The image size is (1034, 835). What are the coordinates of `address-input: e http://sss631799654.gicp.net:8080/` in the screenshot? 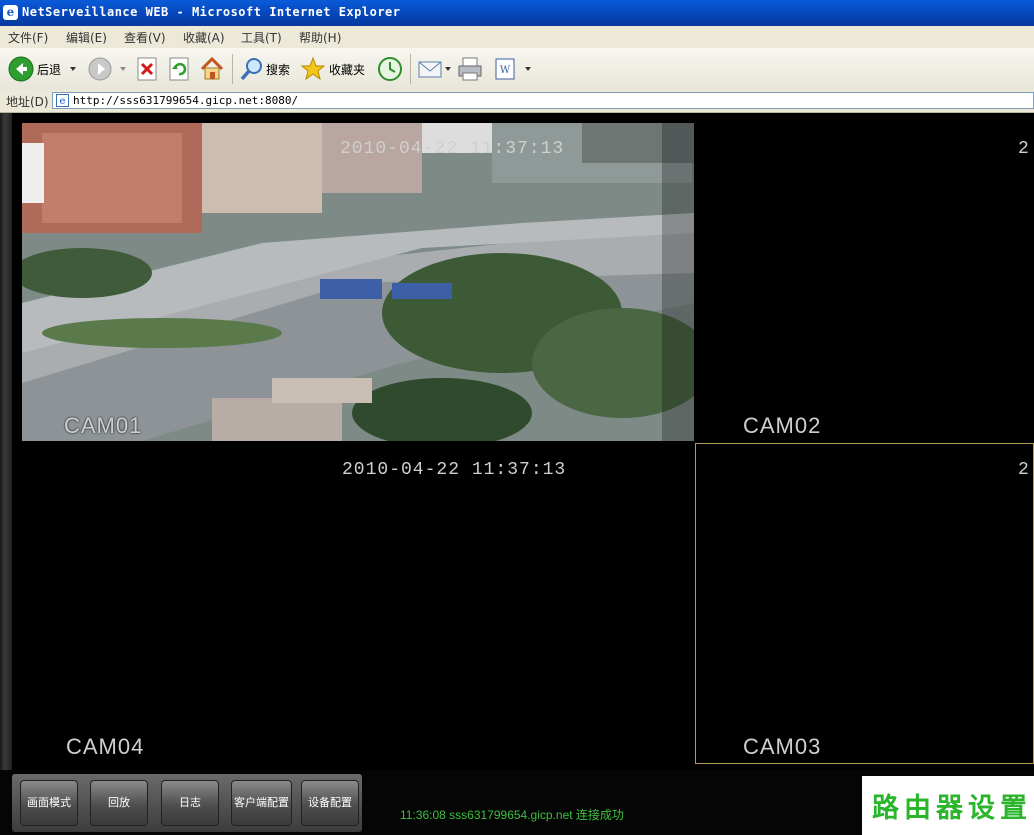 It's located at (543, 100).